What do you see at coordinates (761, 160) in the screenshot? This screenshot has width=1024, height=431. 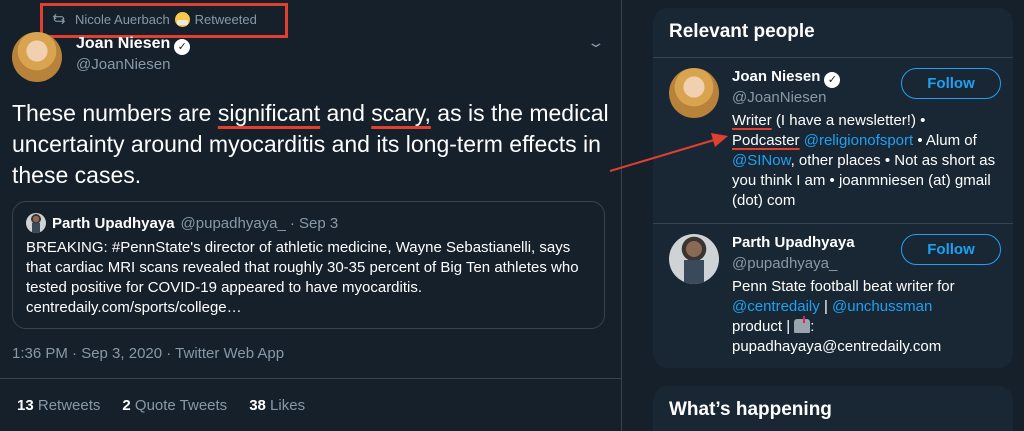 I see `bio-mention-link: @SINow` at bounding box center [761, 160].